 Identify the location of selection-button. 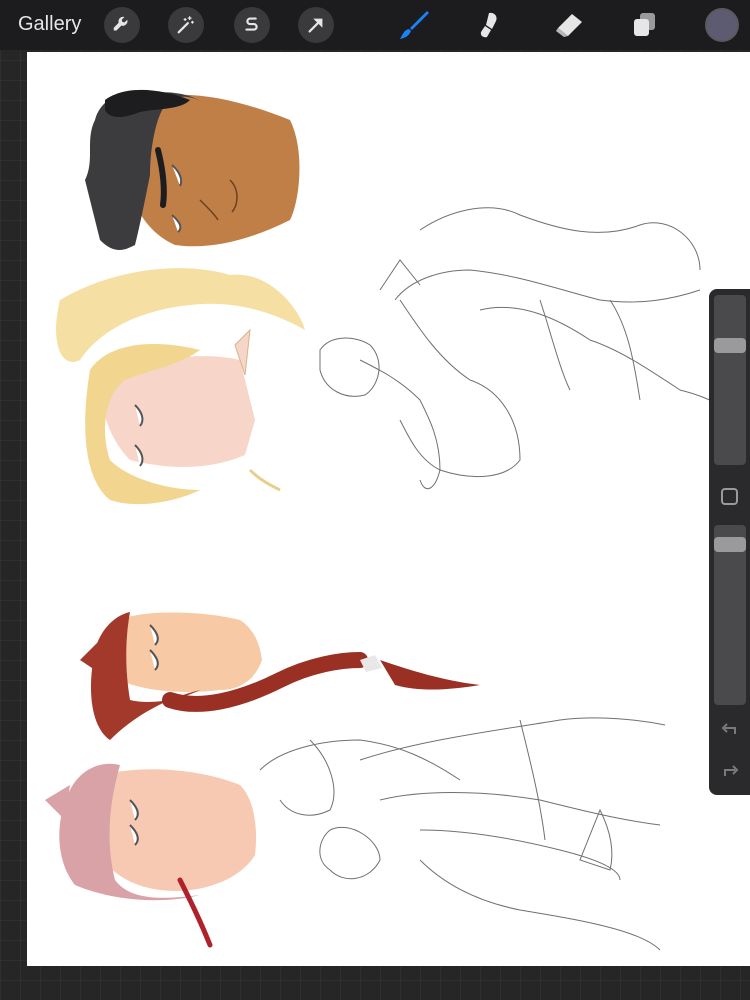
(252, 25).